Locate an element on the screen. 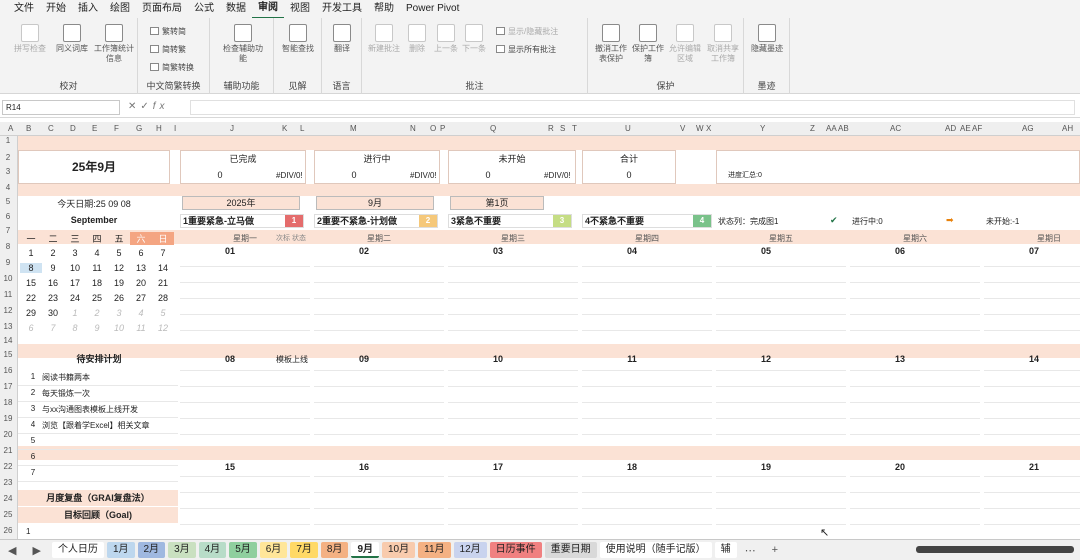 The height and width of the screenshot is (560, 1080). column-header: O is located at coordinates (433, 129).